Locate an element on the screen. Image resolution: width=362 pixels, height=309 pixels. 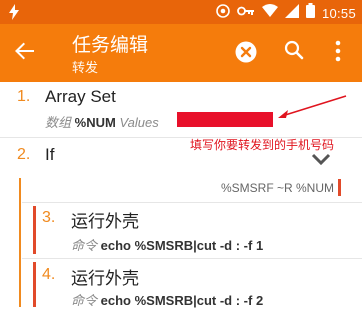
redaction-box is located at coordinates (225, 119).